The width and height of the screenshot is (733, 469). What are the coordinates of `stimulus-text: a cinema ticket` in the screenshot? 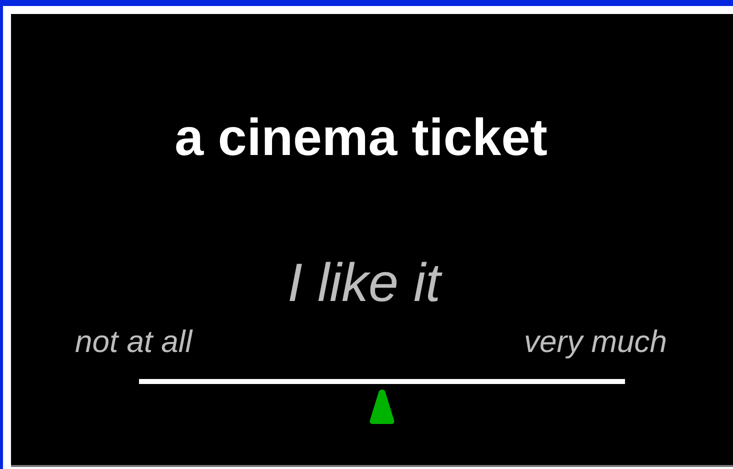 It's located at (361, 138).